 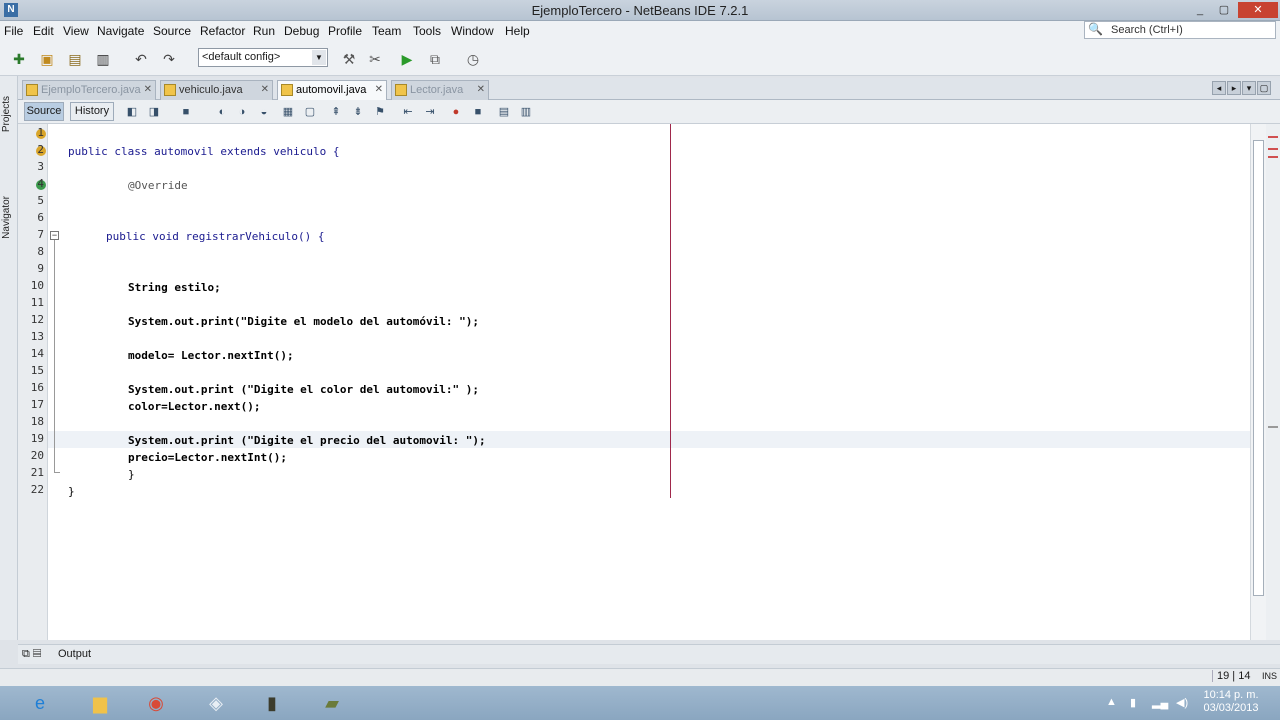 What do you see at coordinates (435, 59) in the screenshot?
I see `debug-icon: ⧉` at bounding box center [435, 59].